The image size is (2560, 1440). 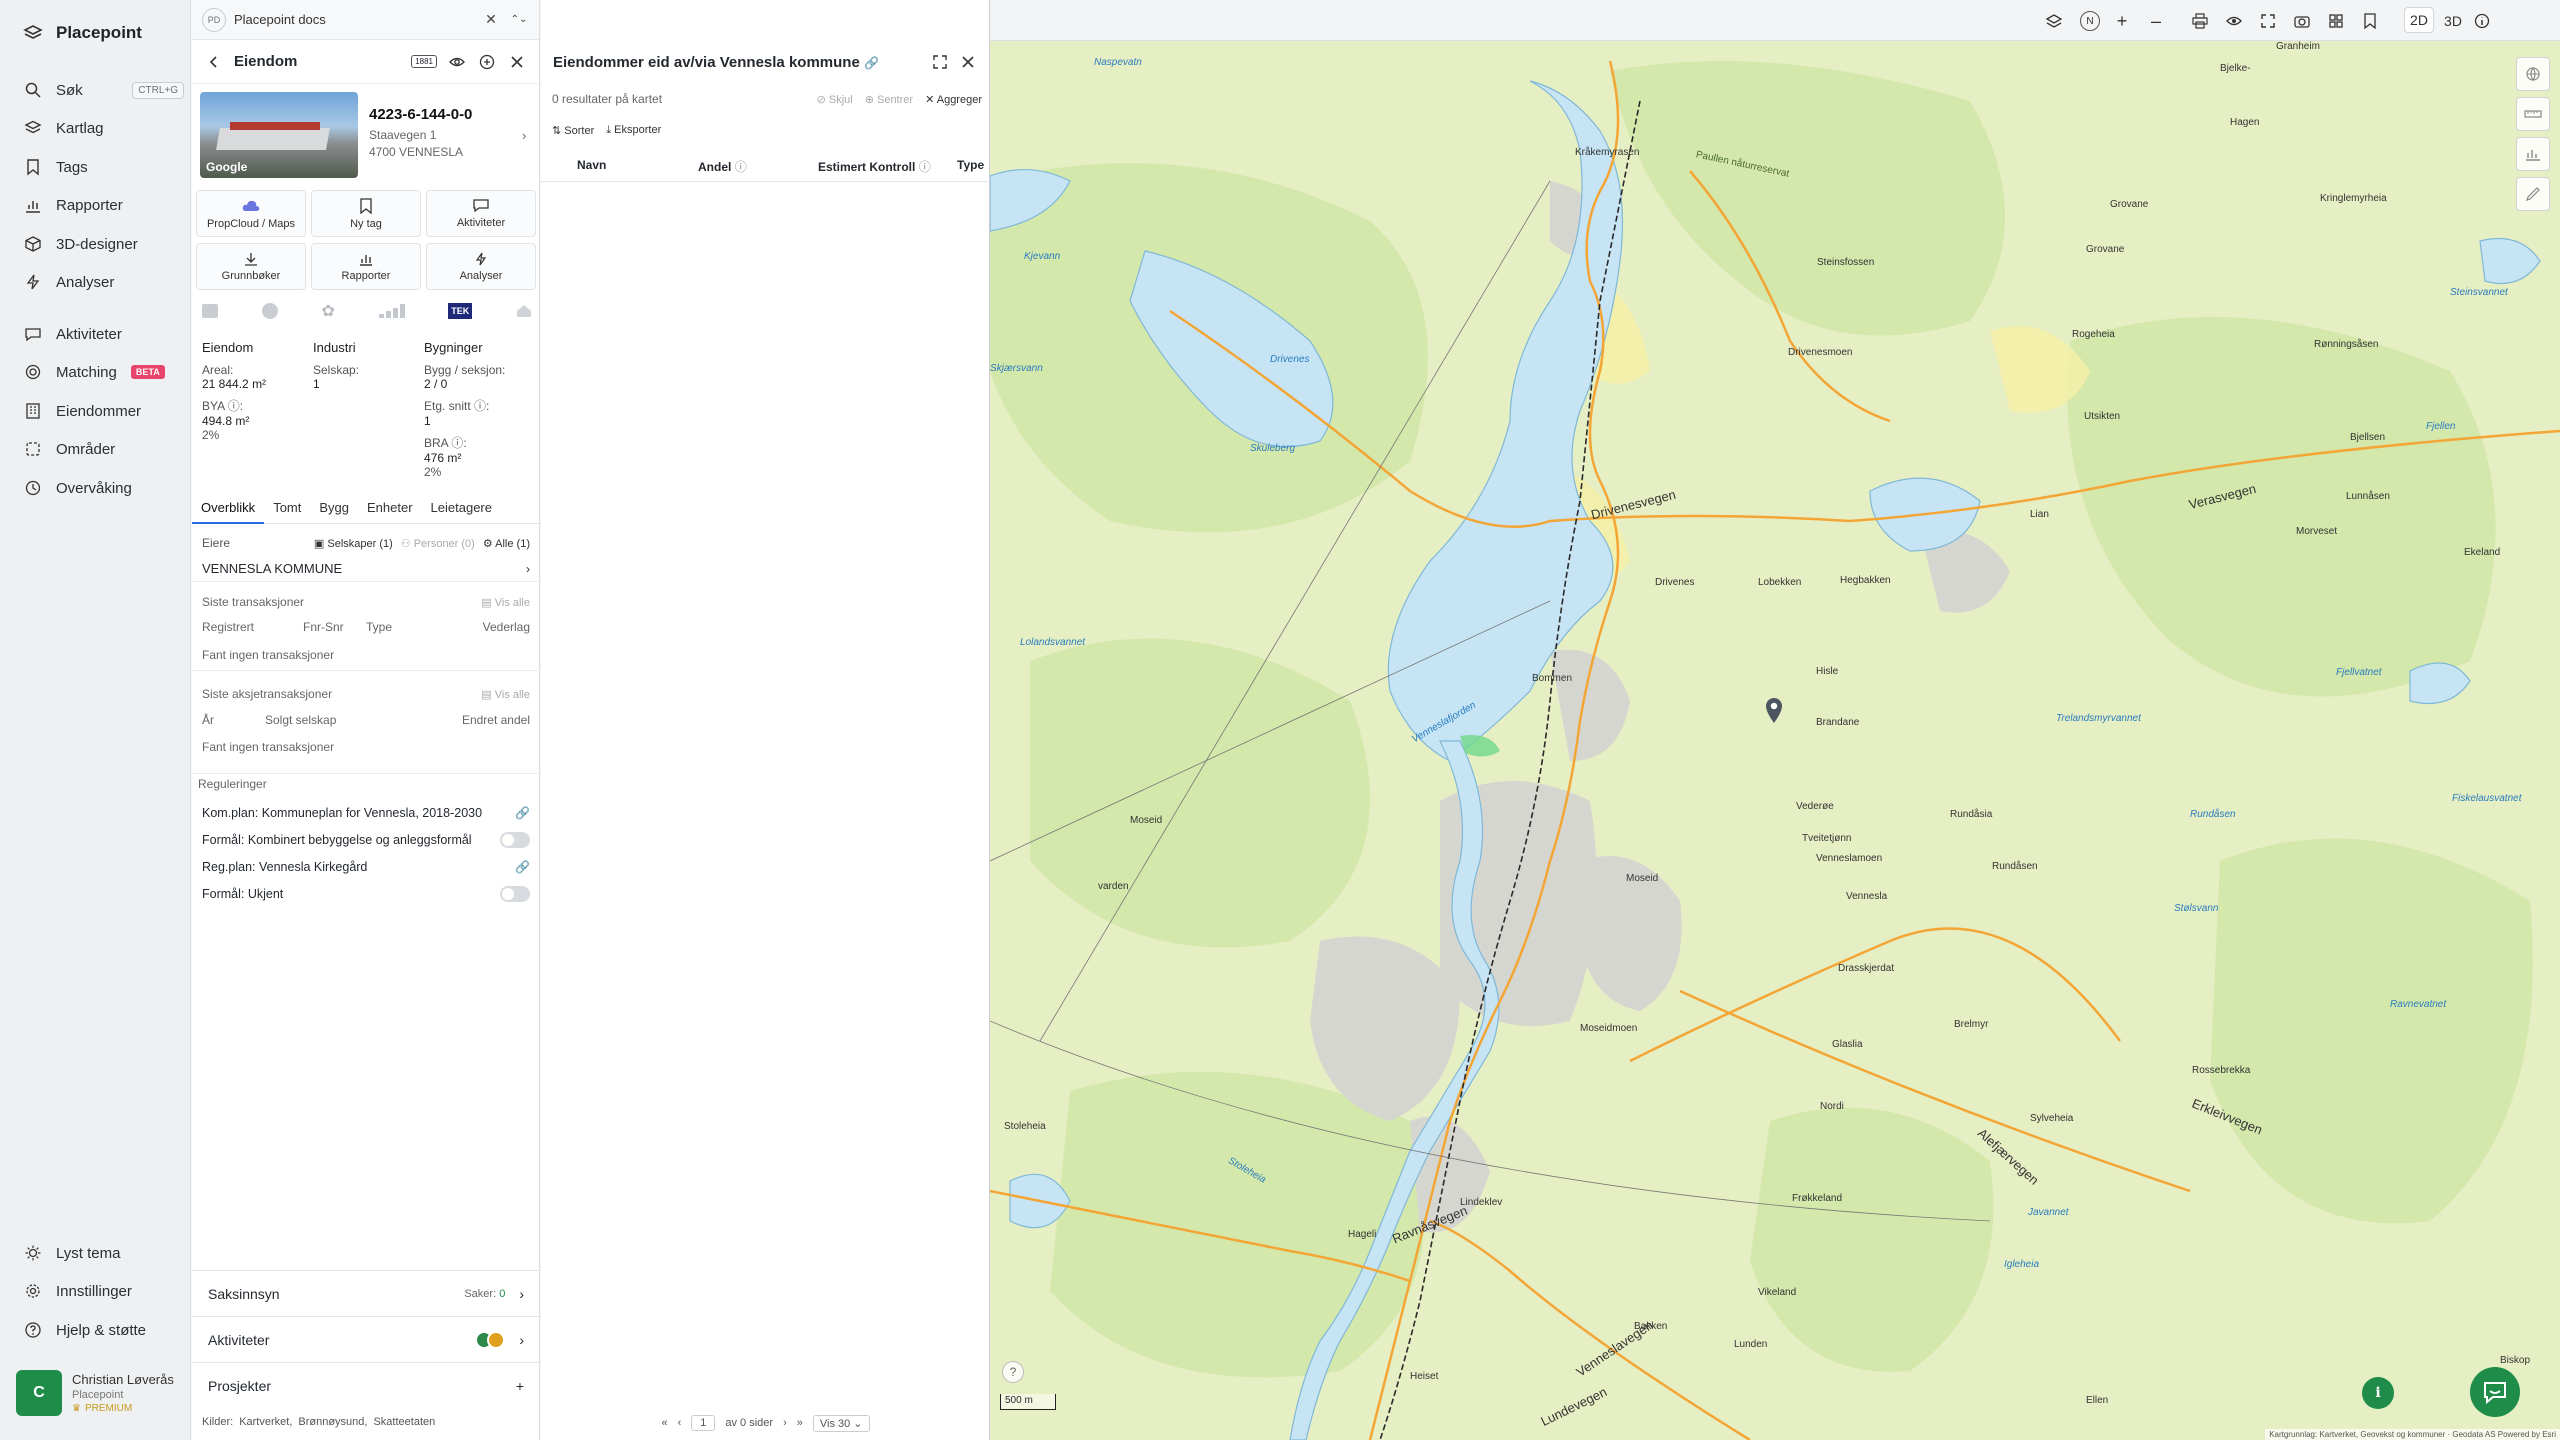 What do you see at coordinates (874, 166) in the screenshot?
I see `column-header: Estimert Kontroll ⓘ` at bounding box center [874, 166].